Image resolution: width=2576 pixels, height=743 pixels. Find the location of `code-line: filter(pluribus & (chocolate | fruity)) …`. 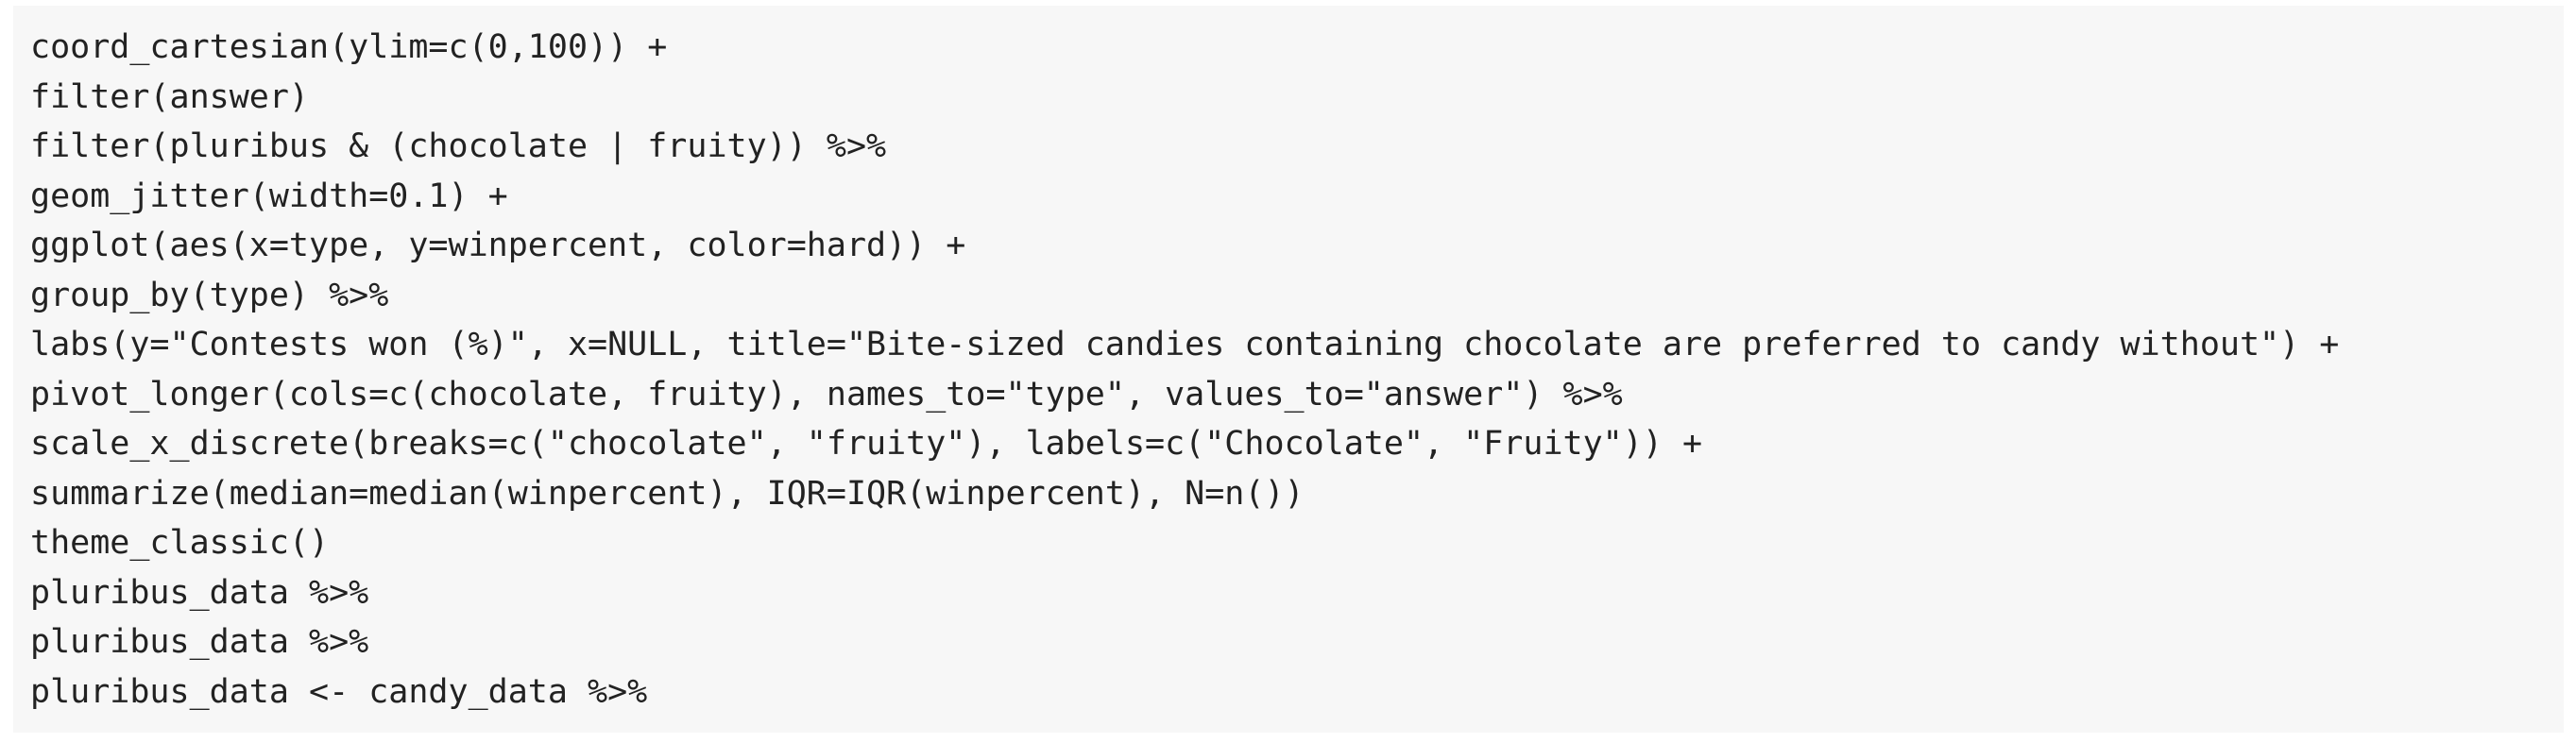

code-line: filter(pluribus & (chocolate | fruity)) … is located at coordinates (459, 146).